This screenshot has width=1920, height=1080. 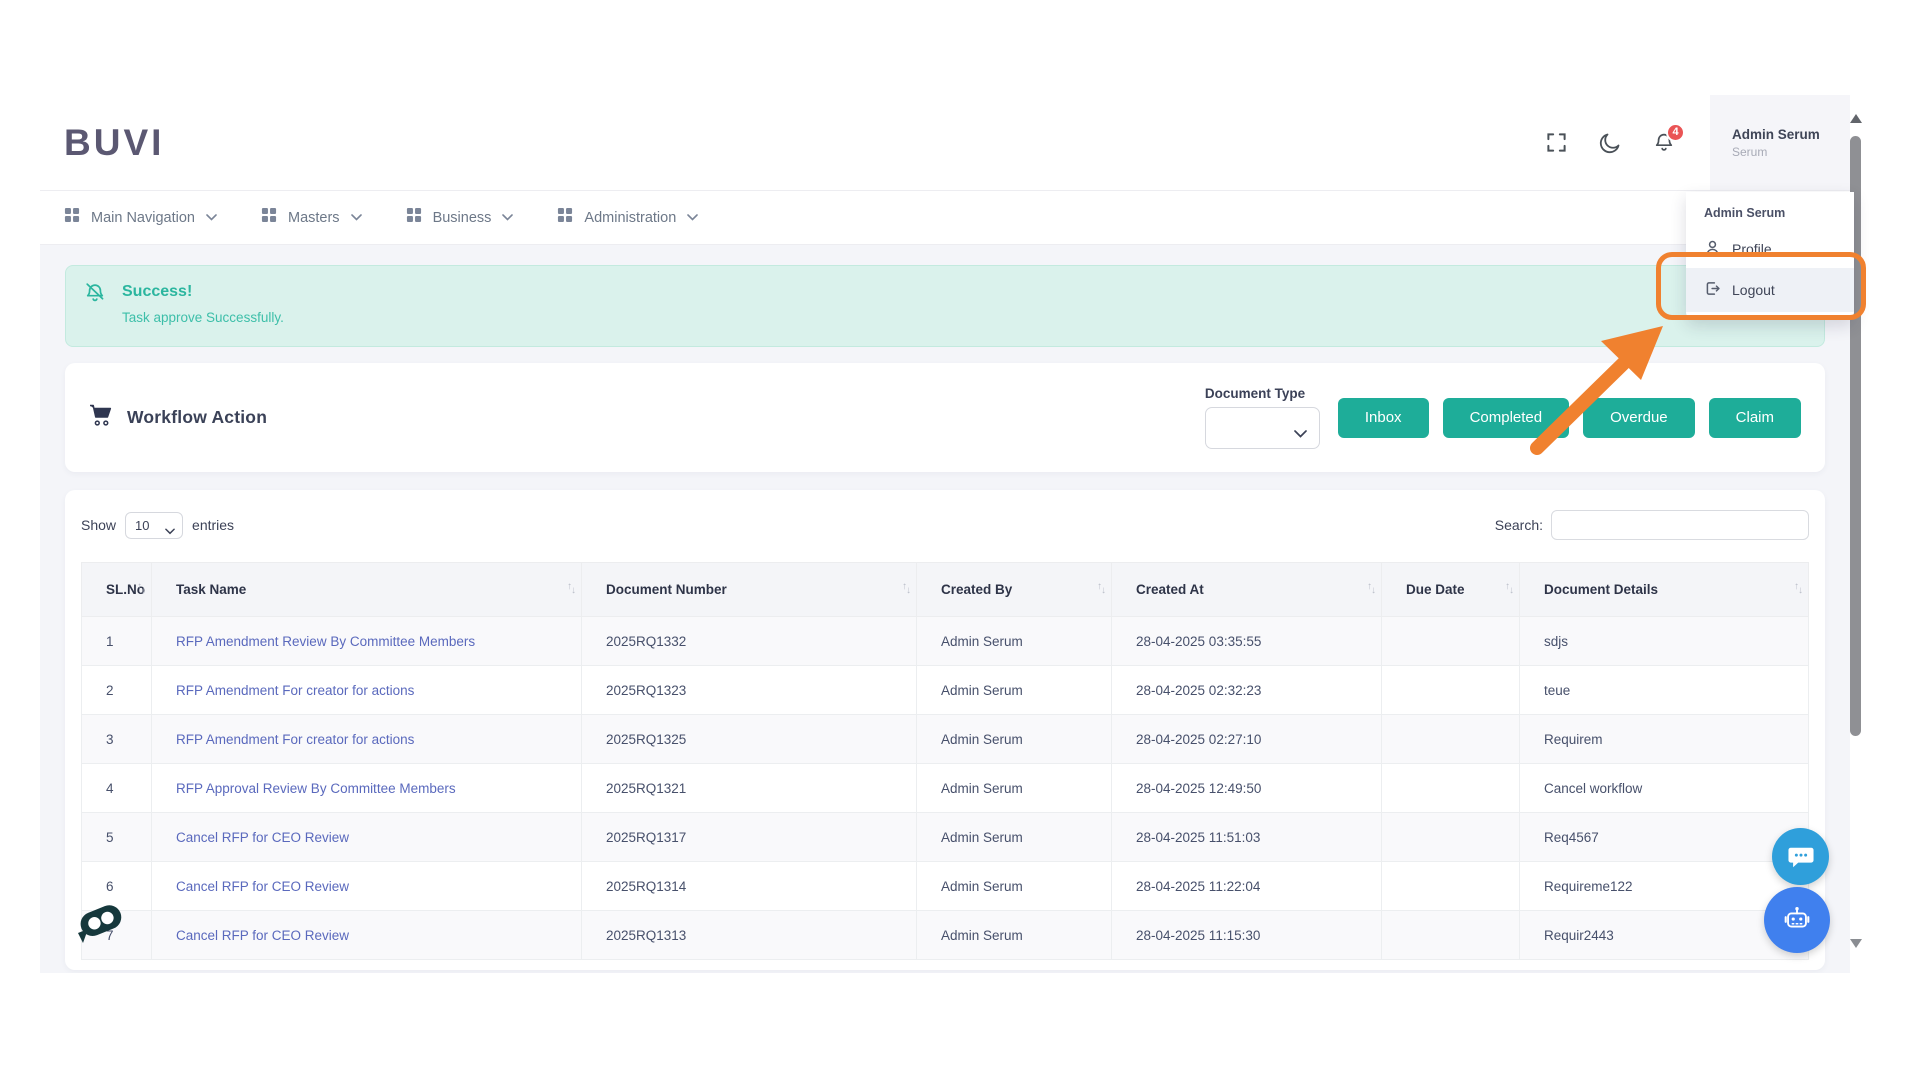 What do you see at coordinates (1170, 589) in the screenshot?
I see `column-header-label: Created At` at bounding box center [1170, 589].